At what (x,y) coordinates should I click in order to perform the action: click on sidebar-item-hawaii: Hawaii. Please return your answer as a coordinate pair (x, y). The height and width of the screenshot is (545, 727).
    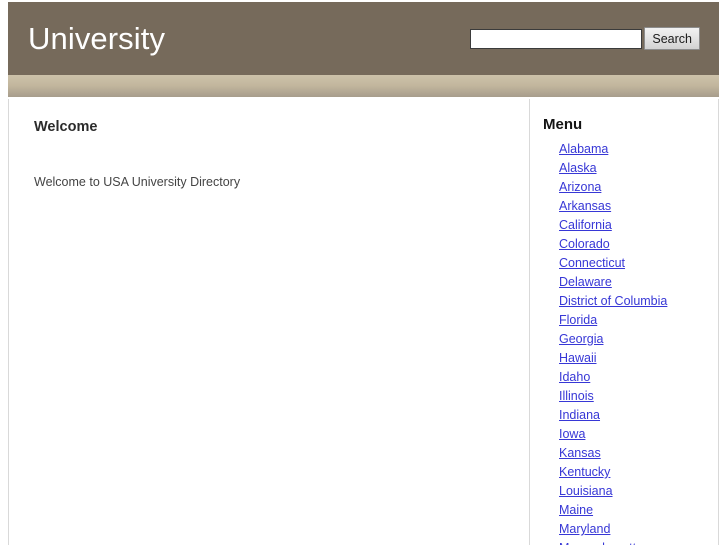
    Looking at the image, I should click on (578, 358).